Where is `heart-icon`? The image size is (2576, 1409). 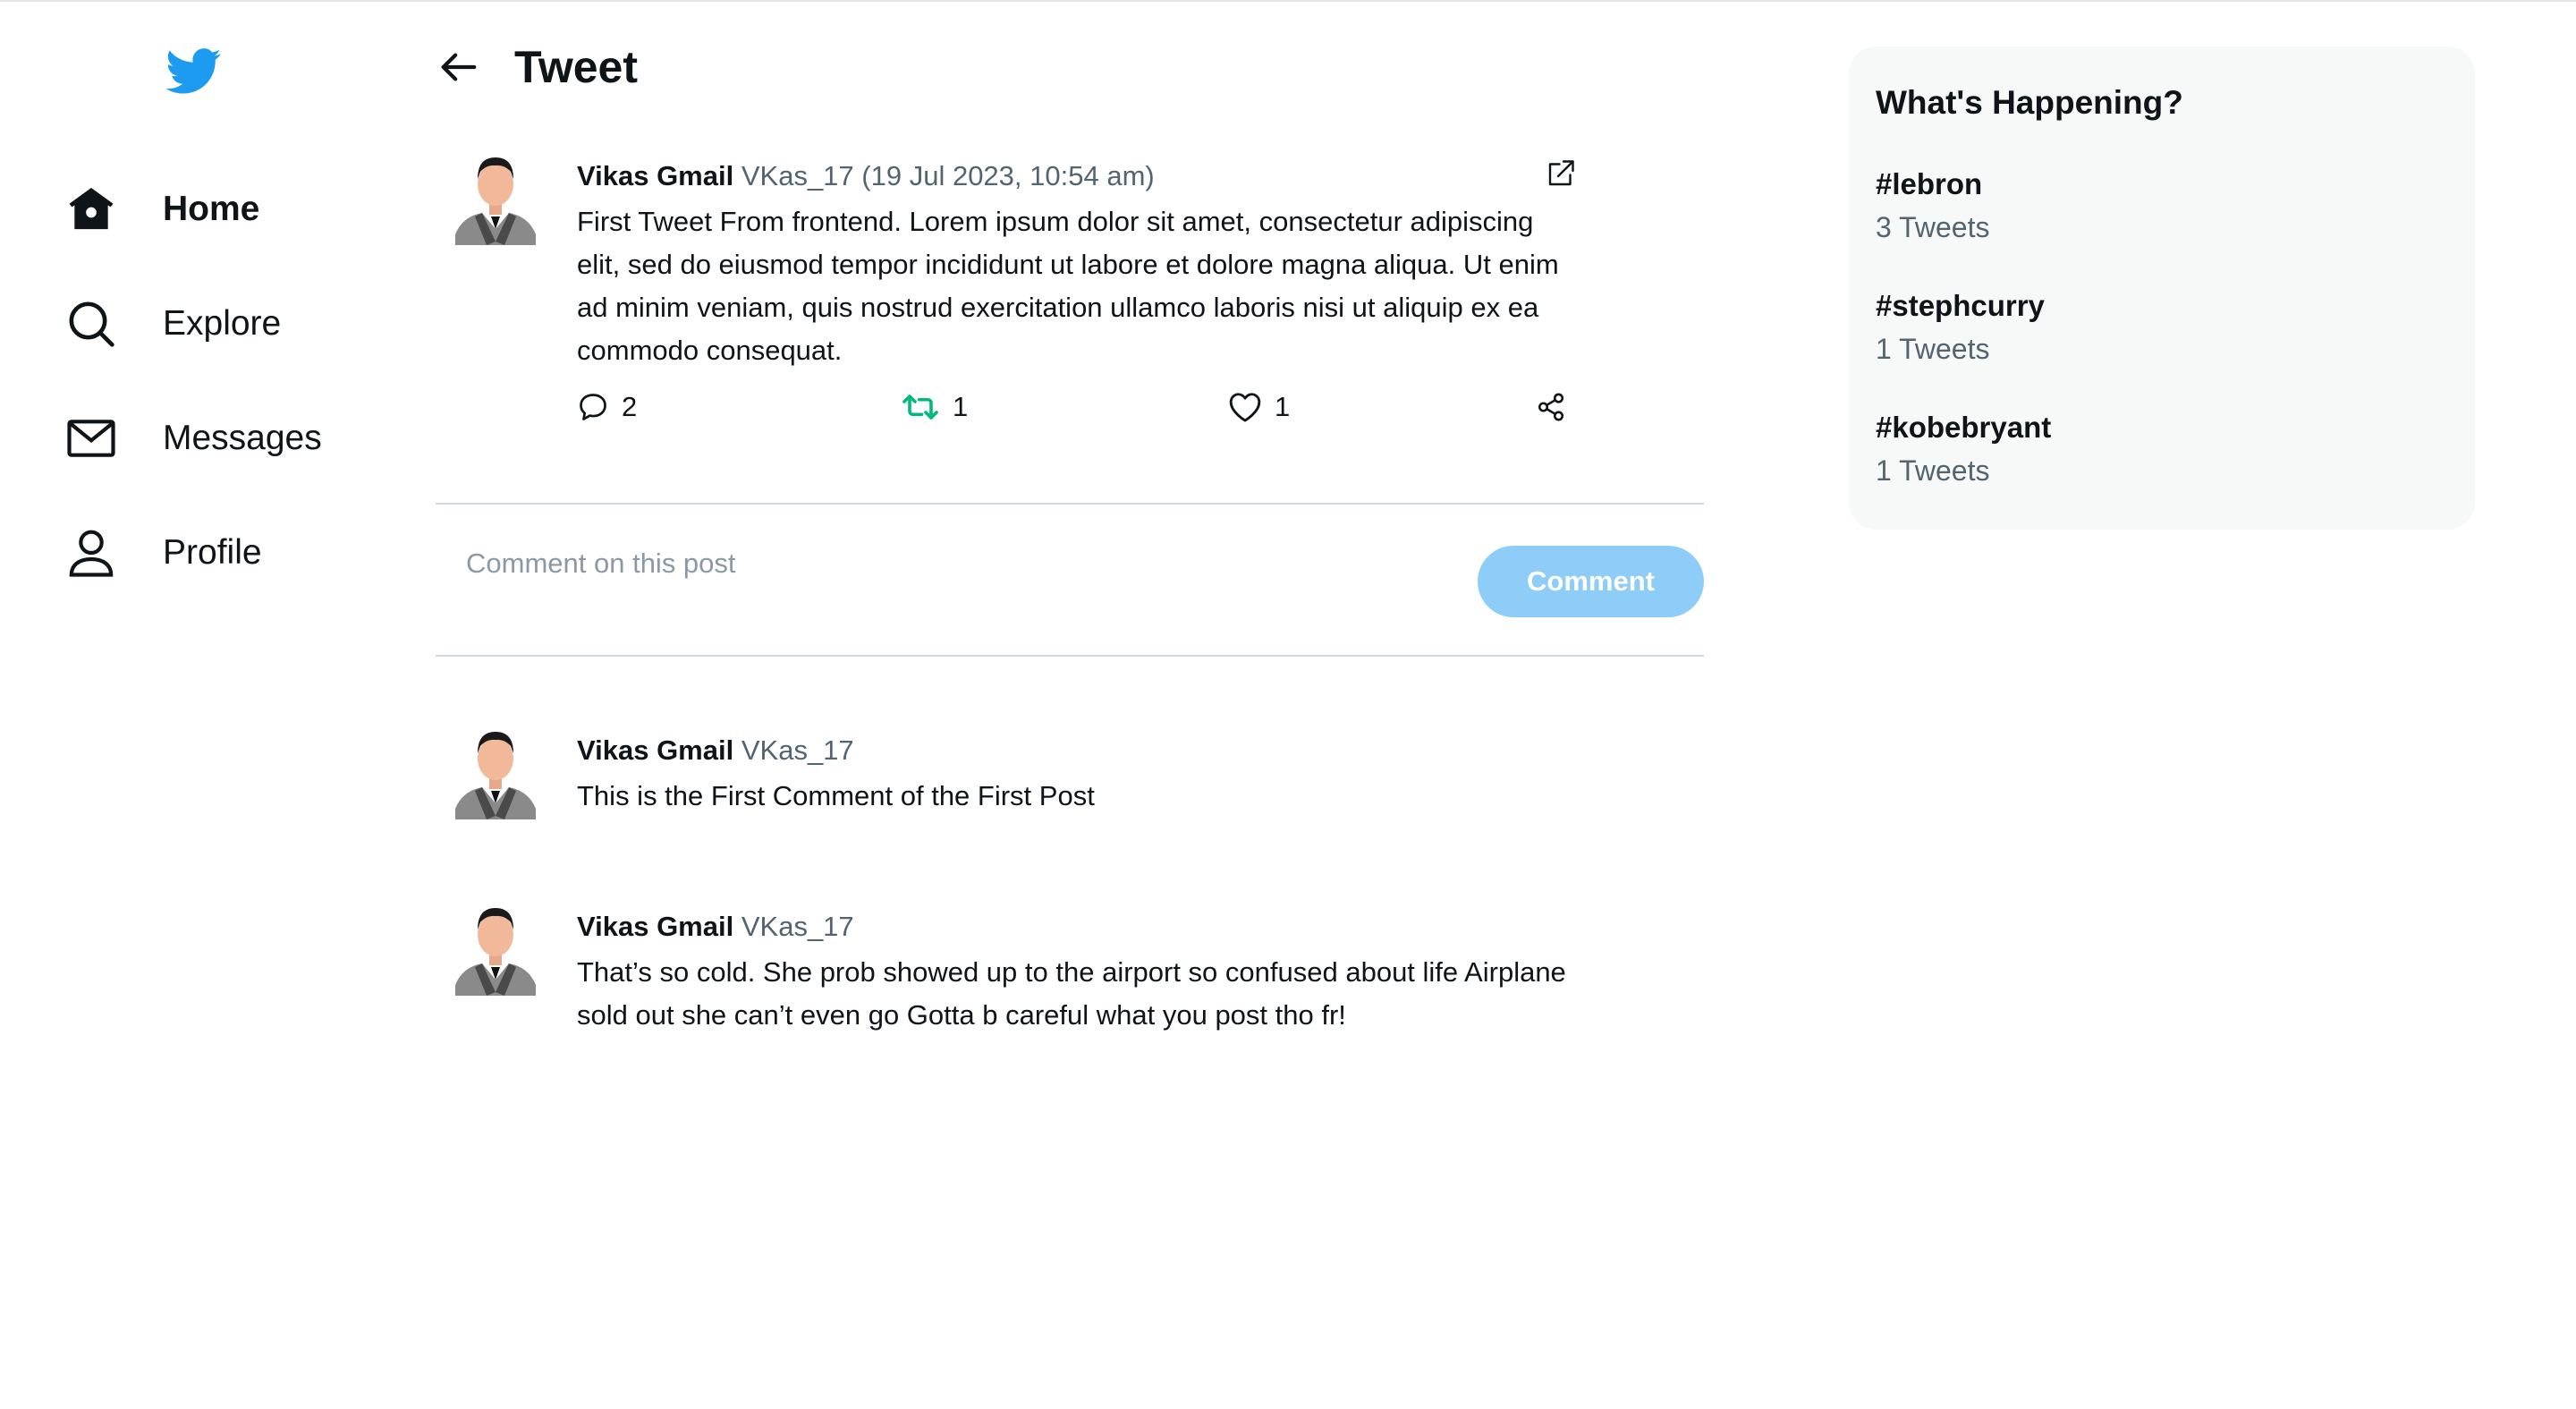
heart-icon is located at coordinates (1245, 408).